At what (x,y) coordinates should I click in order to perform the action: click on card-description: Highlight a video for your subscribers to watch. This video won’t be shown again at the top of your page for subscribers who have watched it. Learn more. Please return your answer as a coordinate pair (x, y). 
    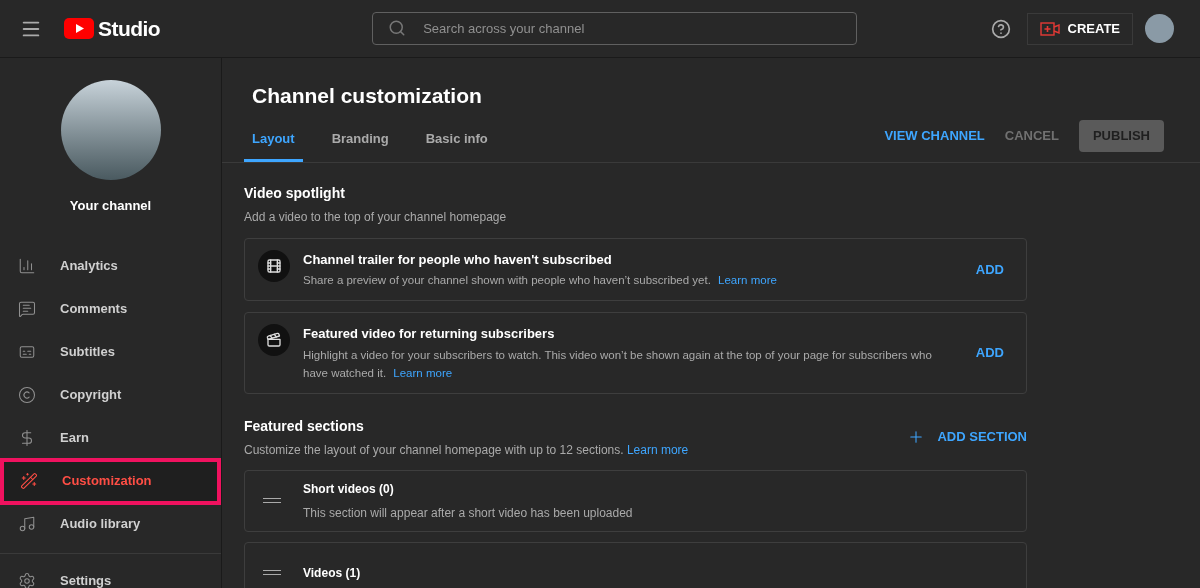
    Looking at the image, I should click on (618, 364).